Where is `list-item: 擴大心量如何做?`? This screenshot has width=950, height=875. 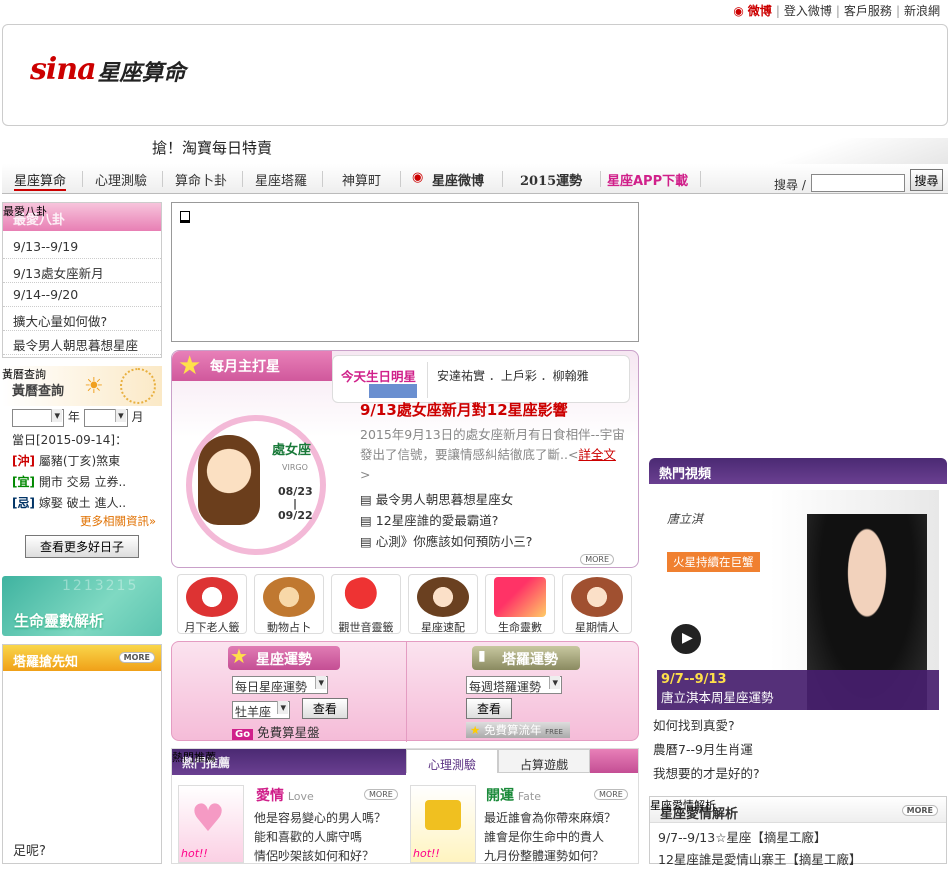
list-item: 擴大心量如何做? is located at coordinates (82, 319).